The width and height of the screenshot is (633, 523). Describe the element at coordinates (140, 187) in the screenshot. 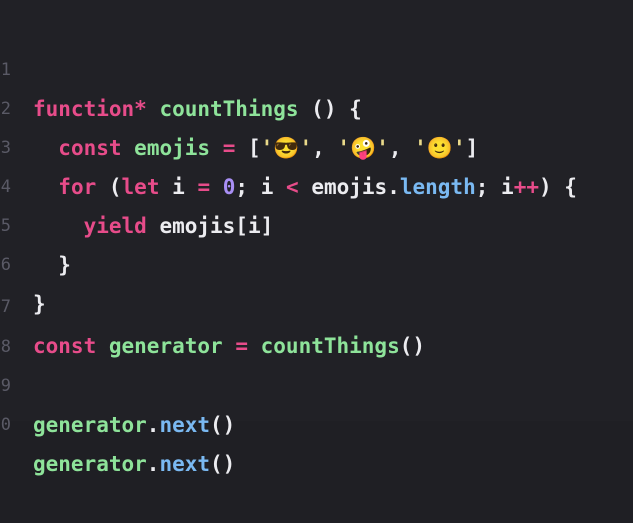

I see `keyword: let` at that location.